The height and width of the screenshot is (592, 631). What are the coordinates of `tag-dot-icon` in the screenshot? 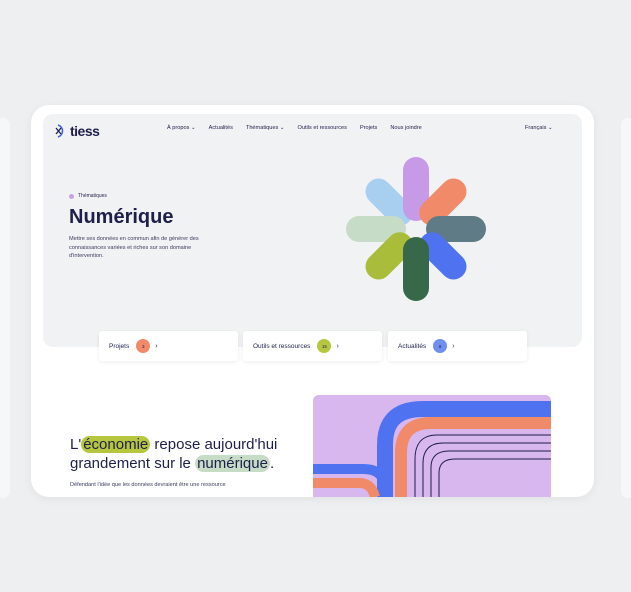 It's located at (71, 196).